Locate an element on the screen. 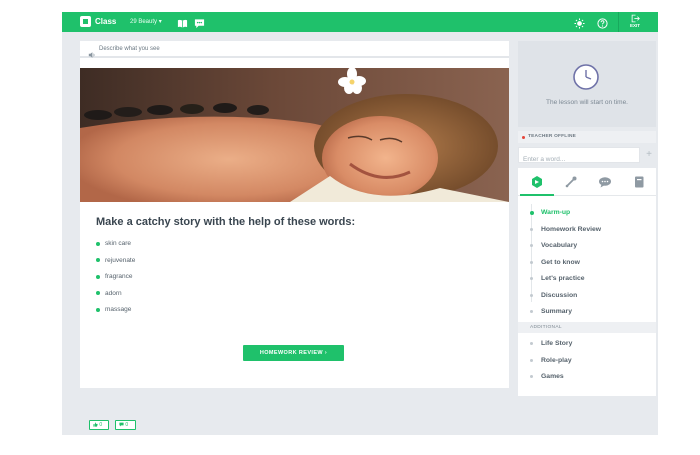 The width and height of the screenshot is (700, 455). lesson-selector-label: 29 Beauty is located at coordinates (144, 22).